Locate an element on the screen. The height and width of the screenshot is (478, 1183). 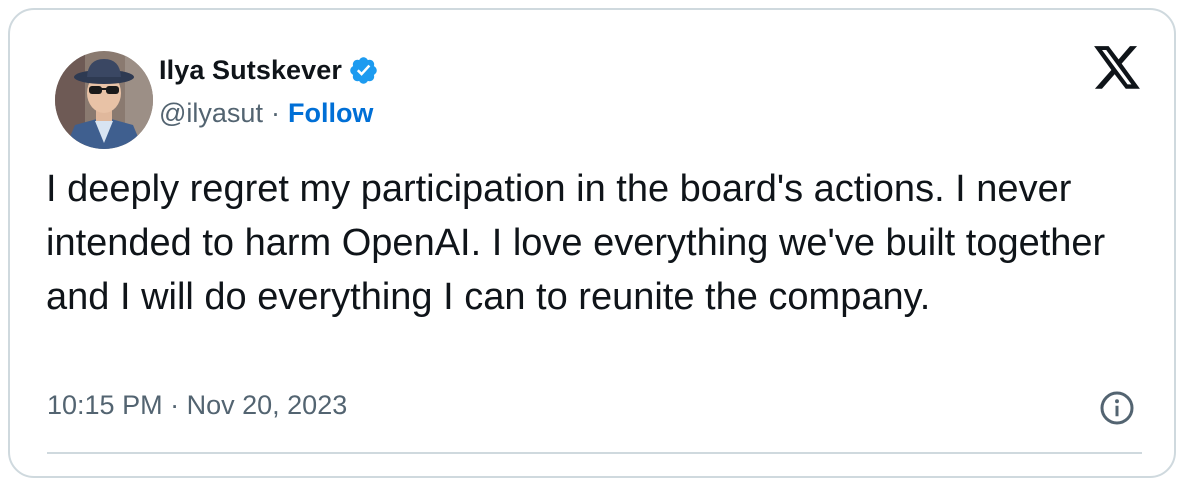
x-logo-icon is located at coordinates (1117, 69).